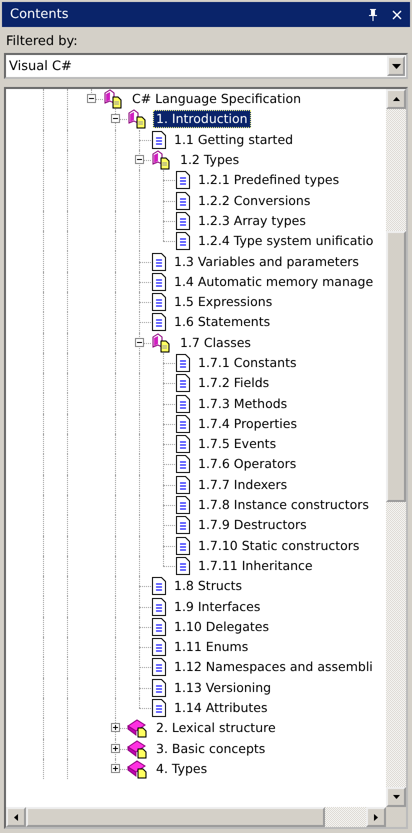 Image resolution: width=412 pixels, height=833 pixels. Describe the element at coordinates (202, 119) in the screenshot. I see `tree-item: 1. Introduction` at that location.